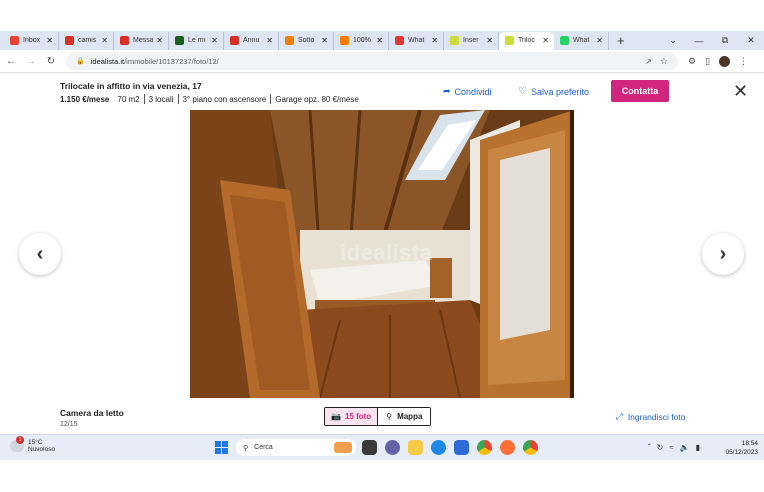  What do you see at coordinates (698, 447) in the screenshot?
I see `battery-icon: ▮` at bounding box center [698, 447].